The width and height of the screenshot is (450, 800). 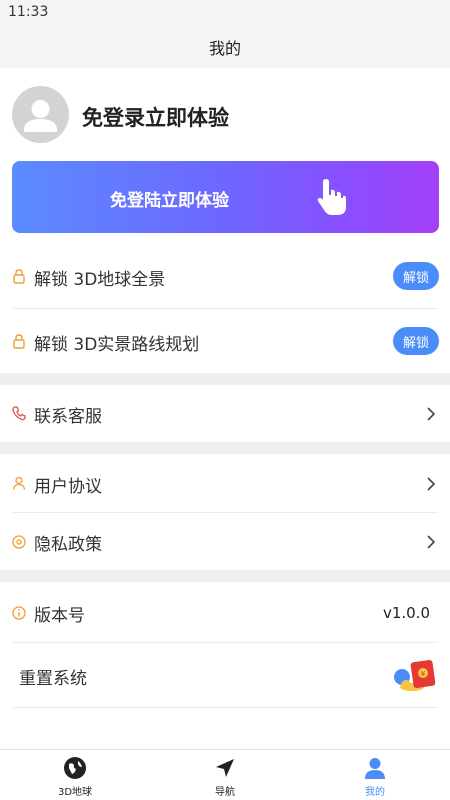 I want to click on unlock-route-label: 解锁 3D实景路线规划, so click(x=117, y=345).